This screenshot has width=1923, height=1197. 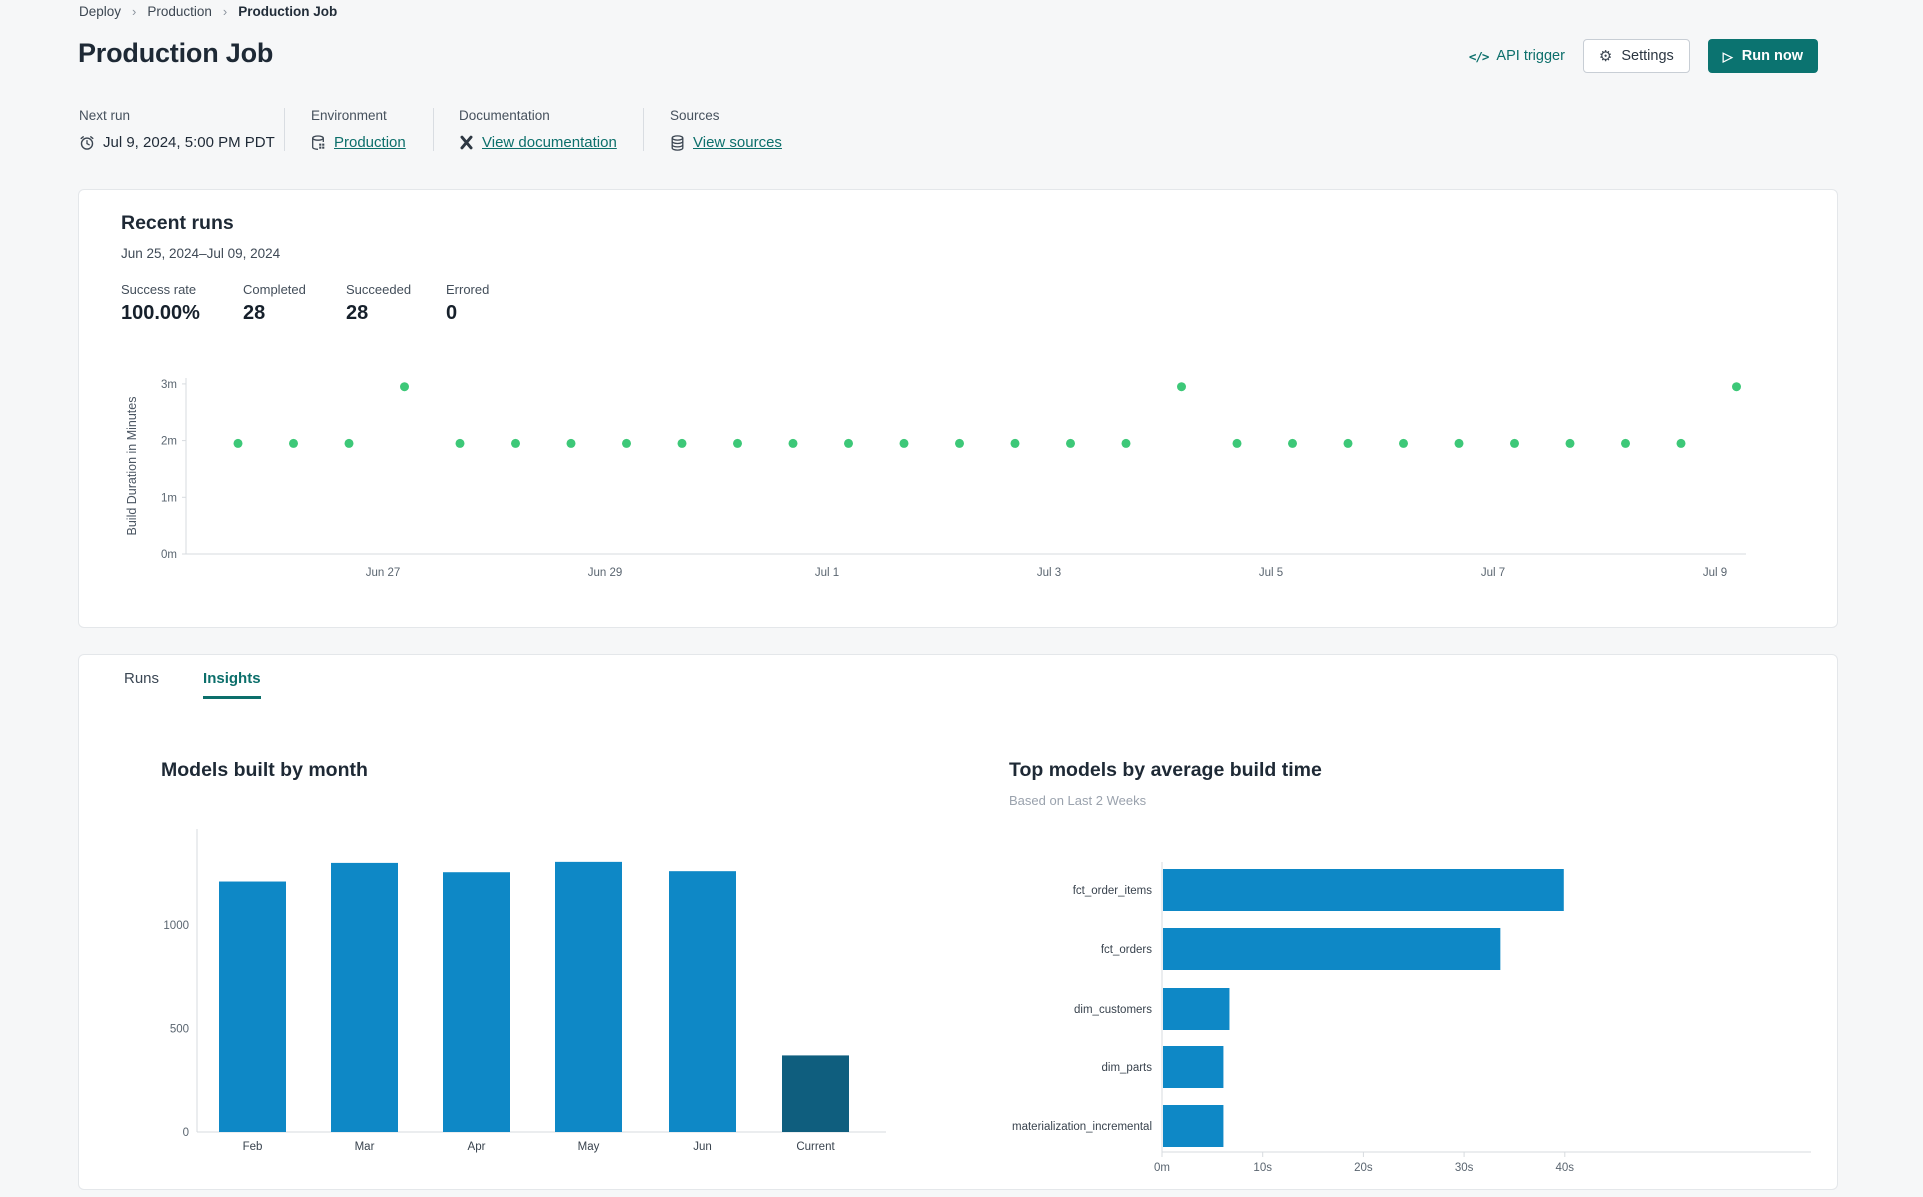 What do you see at coordinates (365, 1147) in the screenshot?
I see `bar-x-tick: Mar` at bounding box center [365, 1147].